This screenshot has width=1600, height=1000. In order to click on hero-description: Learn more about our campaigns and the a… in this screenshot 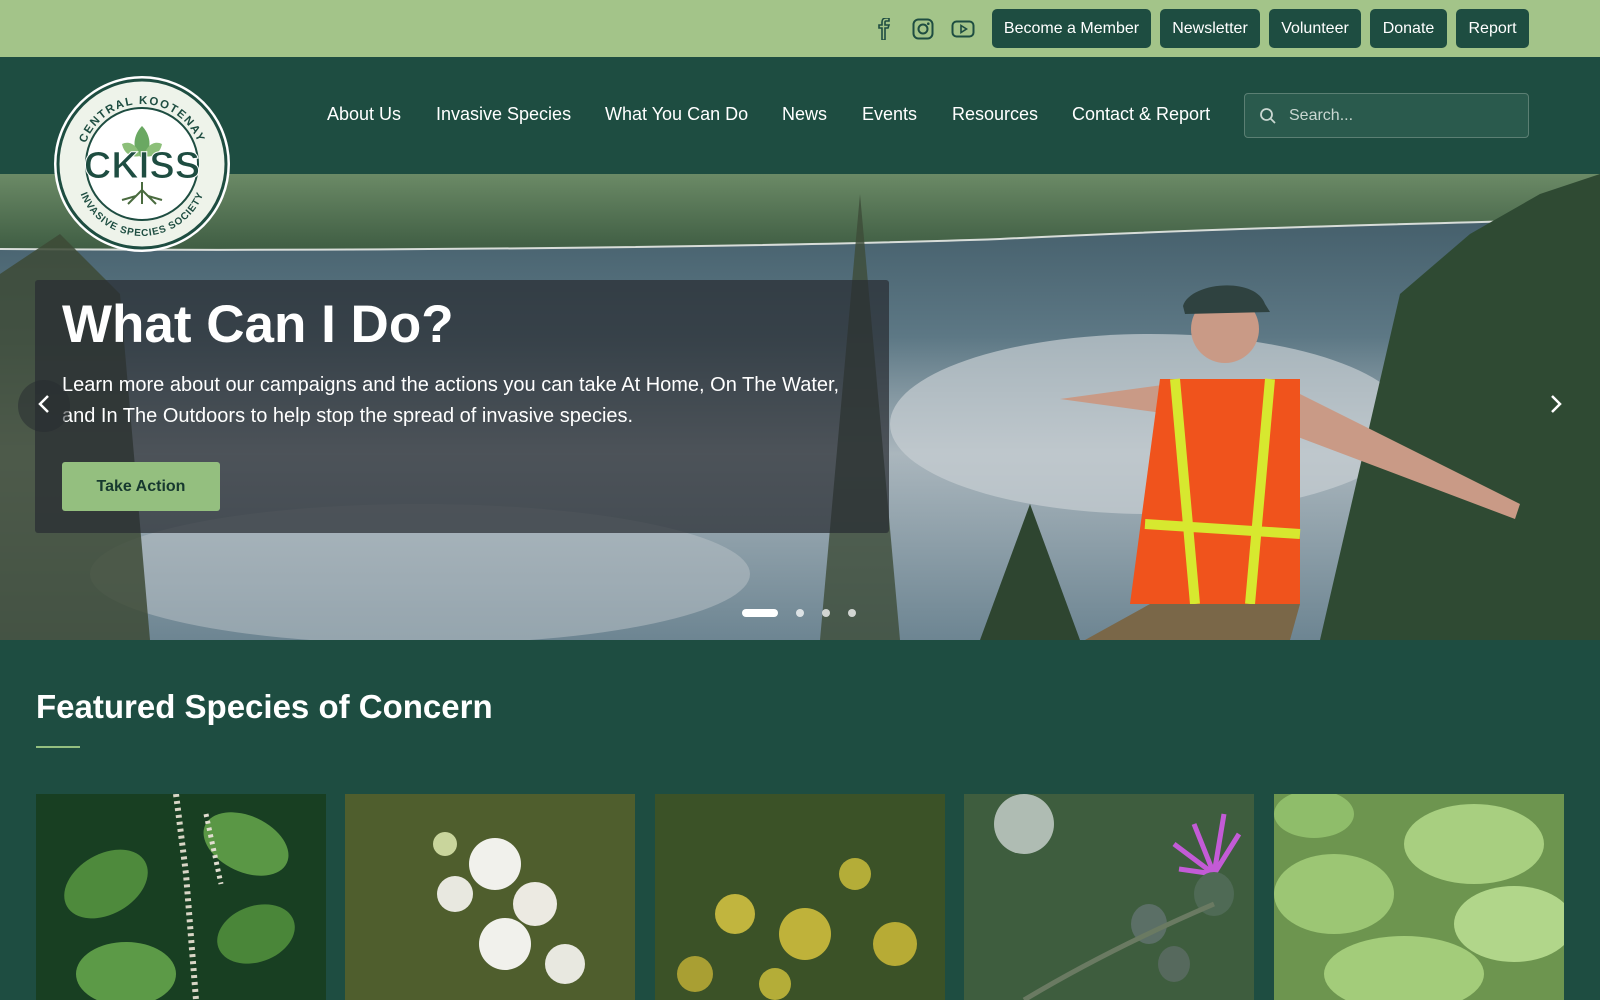, I will do `click(451, 400)`.